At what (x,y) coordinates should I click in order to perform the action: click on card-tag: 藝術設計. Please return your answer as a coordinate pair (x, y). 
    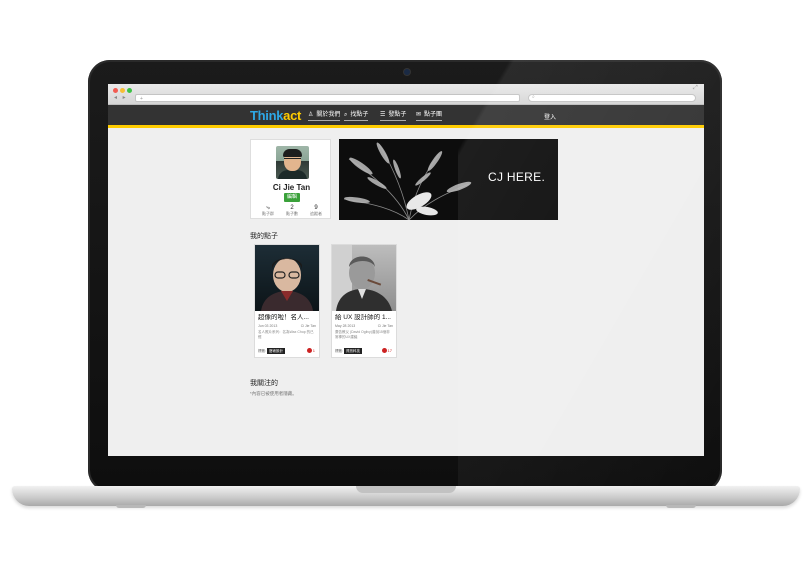
    Looking at the image, I should click on (276, 351).